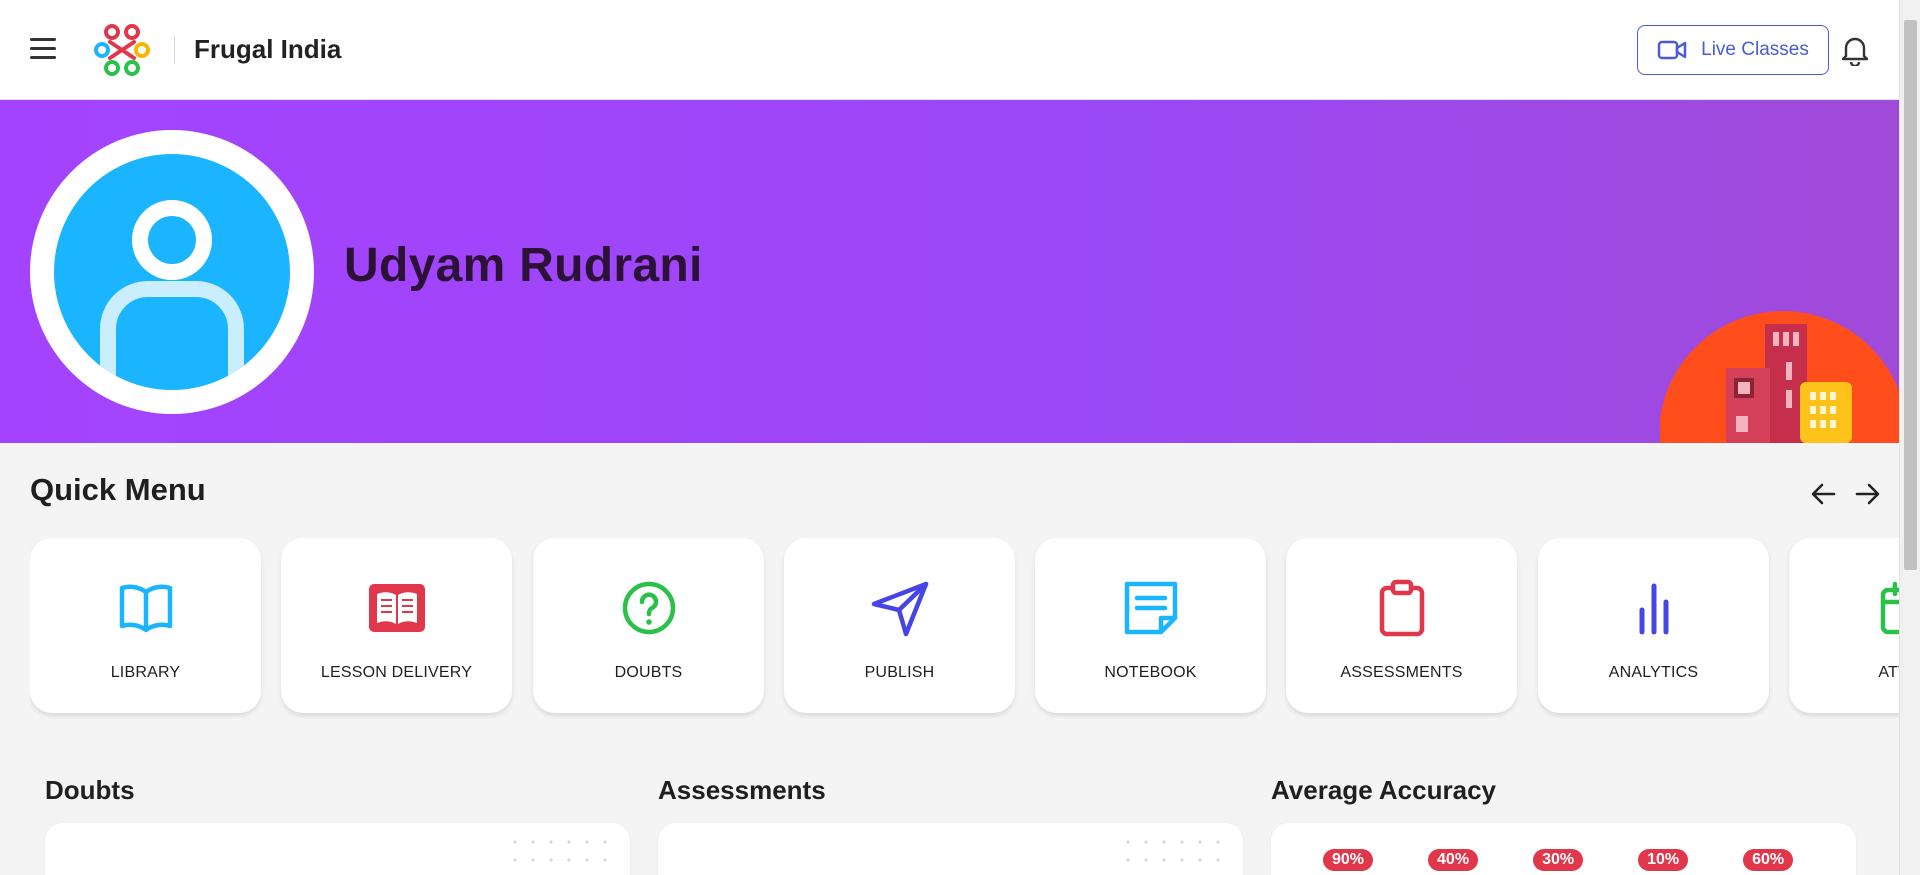 The height and width of the screenshot is (875, 1920). What do you see at coordinates (1453, 860) in the screenshot?
I see `accuracy-badge: 40%` at bounding box center [1453, 860].